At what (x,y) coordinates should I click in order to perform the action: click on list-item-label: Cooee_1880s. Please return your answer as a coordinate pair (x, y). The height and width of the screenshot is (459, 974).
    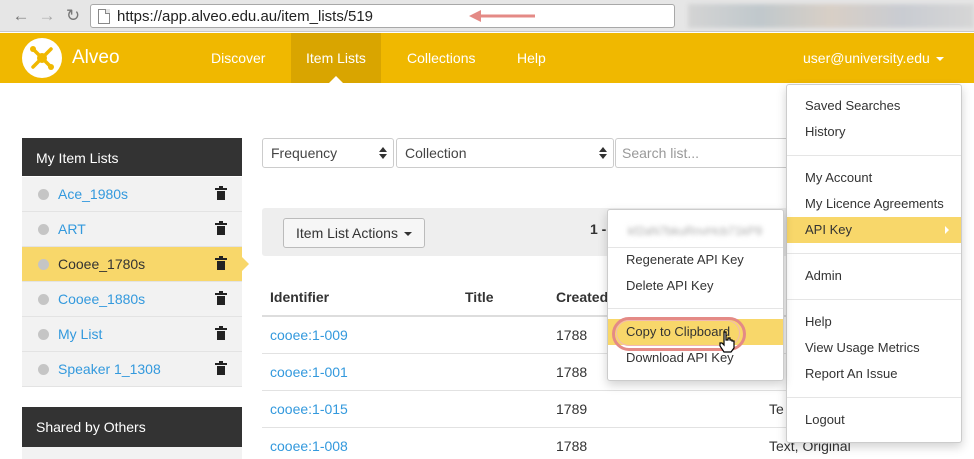
    Looking at the image, I should click on (101, 299).